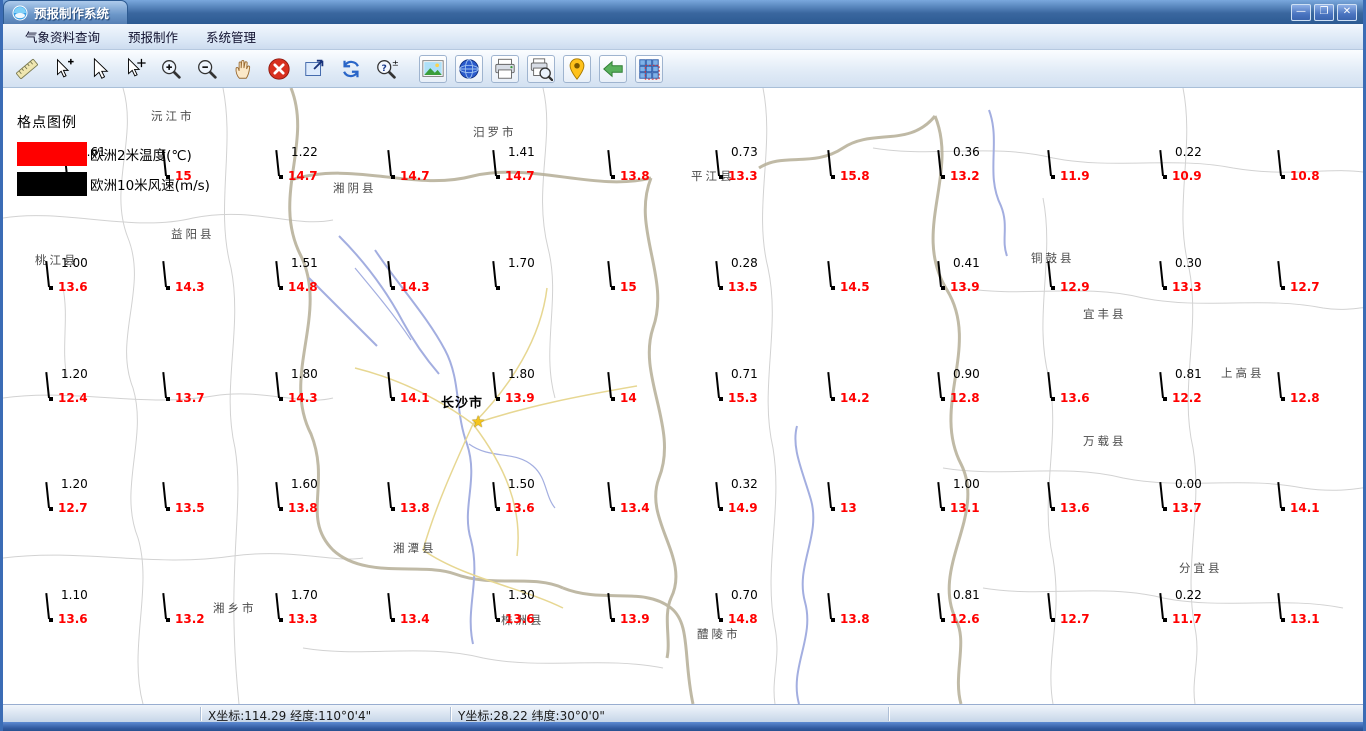  I want to click on menu-forecast-production: 预报制作, so click(153, 37).